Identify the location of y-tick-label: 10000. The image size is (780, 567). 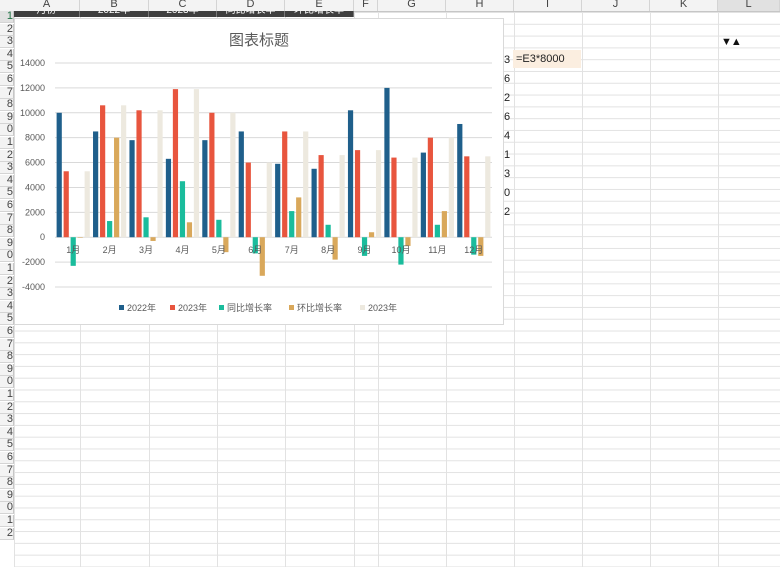
(32, 113).